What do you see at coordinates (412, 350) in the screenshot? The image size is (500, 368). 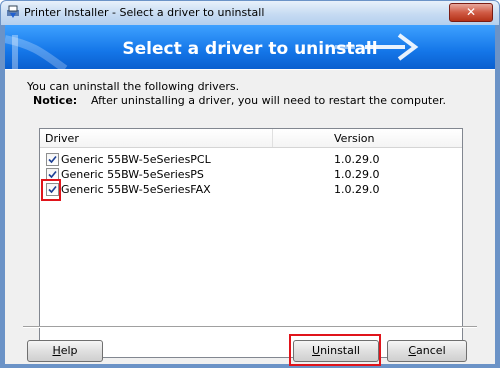 I see `cancel-mnemonic: C` at bounding box center [412, 350].